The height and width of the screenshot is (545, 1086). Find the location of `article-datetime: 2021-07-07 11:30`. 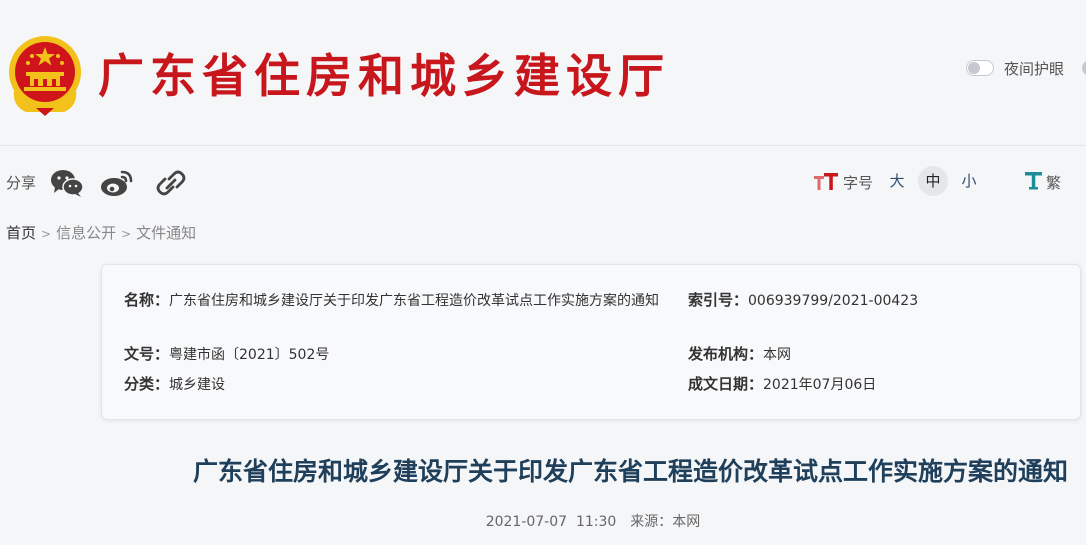

article-datetime: 2021-07-07 11:30 is located at coordinates (551, 522).